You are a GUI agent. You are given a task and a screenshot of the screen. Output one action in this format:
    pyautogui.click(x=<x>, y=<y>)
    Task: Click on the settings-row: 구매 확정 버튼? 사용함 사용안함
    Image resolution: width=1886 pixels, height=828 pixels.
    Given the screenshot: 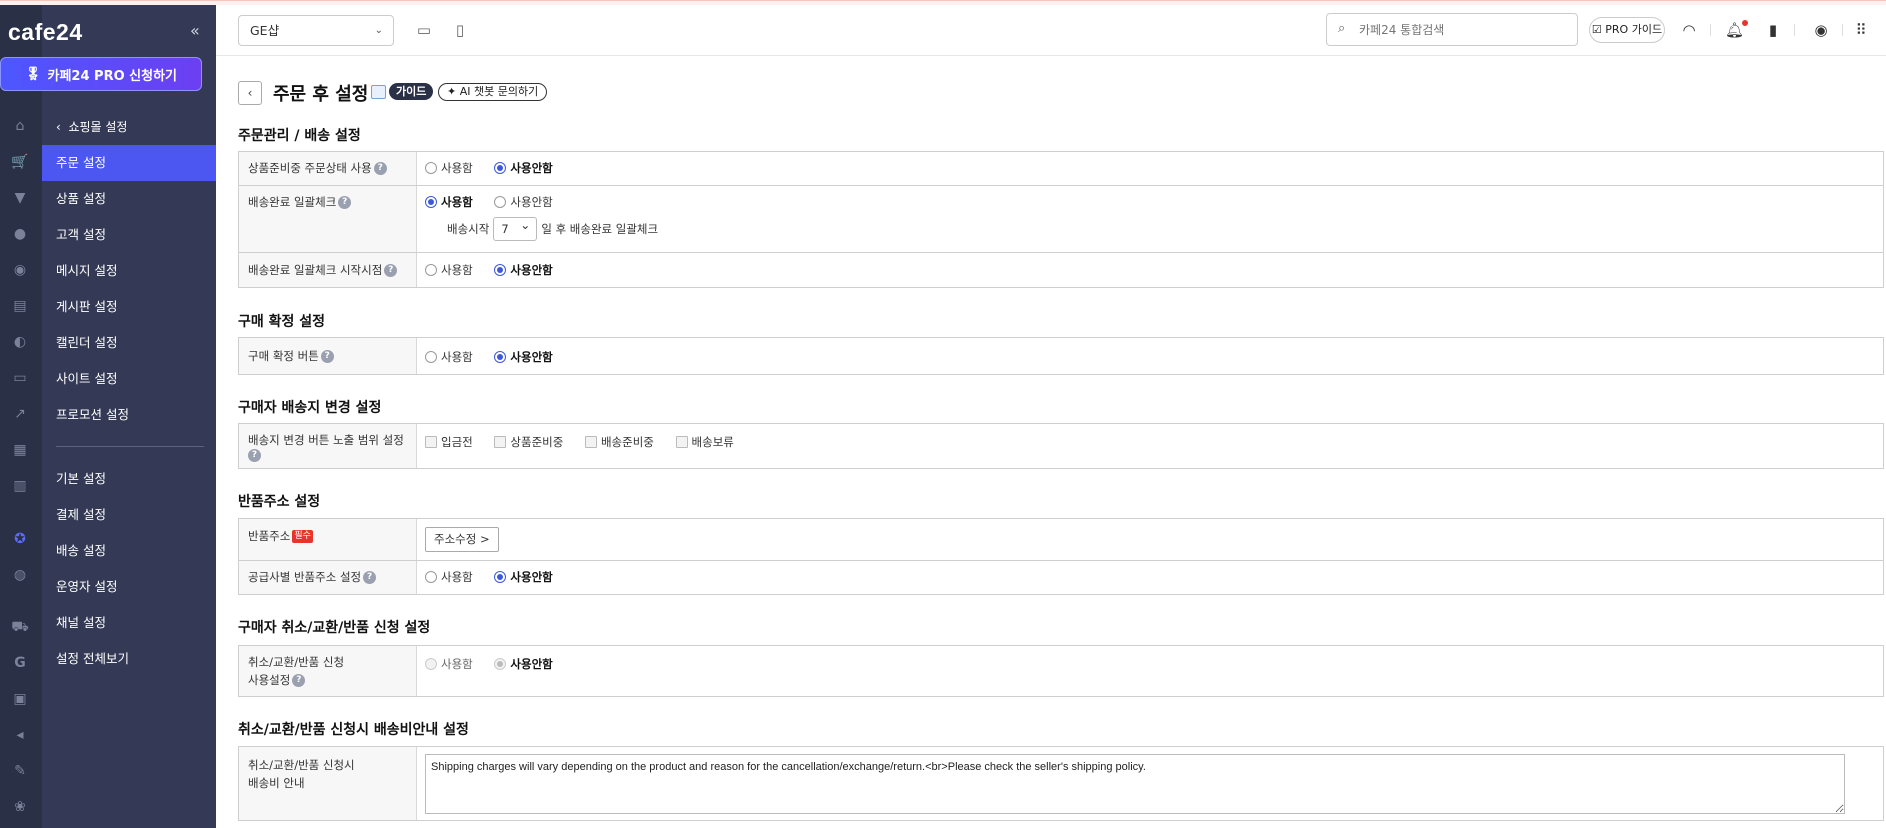 What is the action you would take?
    pyautogui.click(x=1061, y=356)
    